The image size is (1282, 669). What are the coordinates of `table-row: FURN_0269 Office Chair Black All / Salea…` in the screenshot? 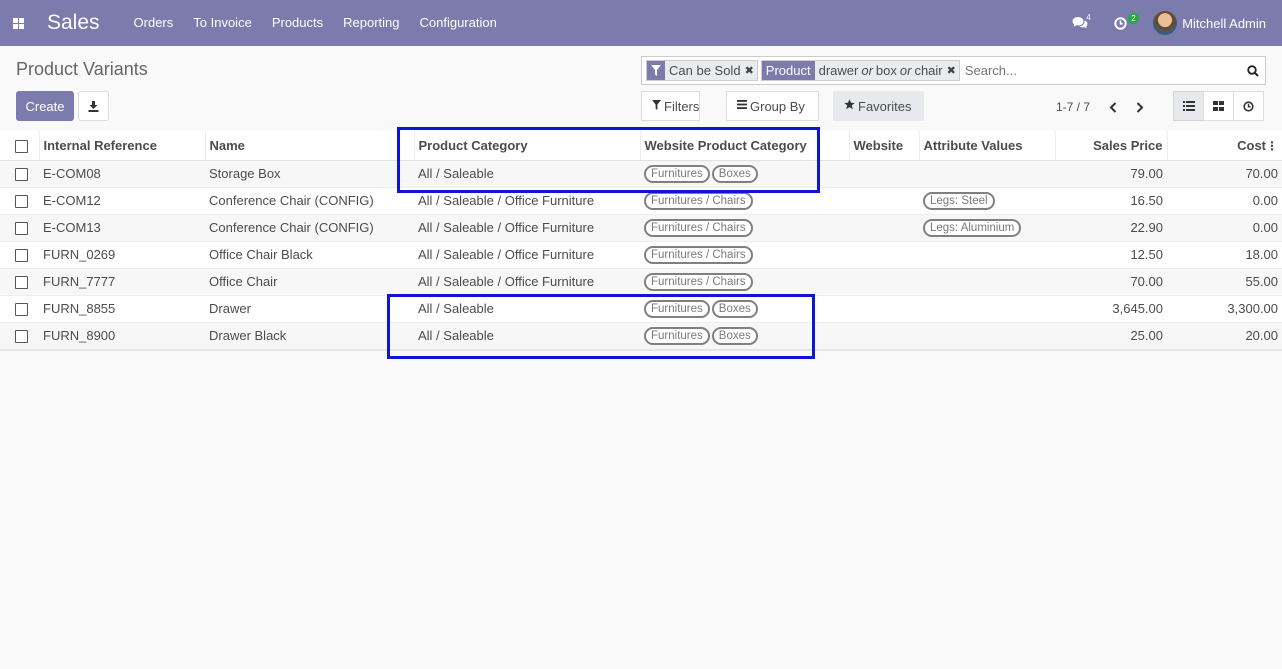 It's located at (641, 254).